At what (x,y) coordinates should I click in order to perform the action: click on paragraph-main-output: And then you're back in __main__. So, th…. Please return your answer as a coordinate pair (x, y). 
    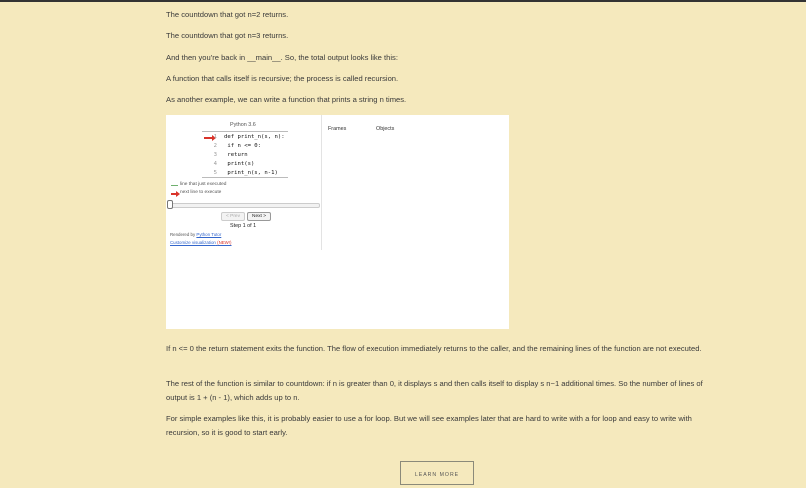
    Looking at the image, I should click on (282, 57).